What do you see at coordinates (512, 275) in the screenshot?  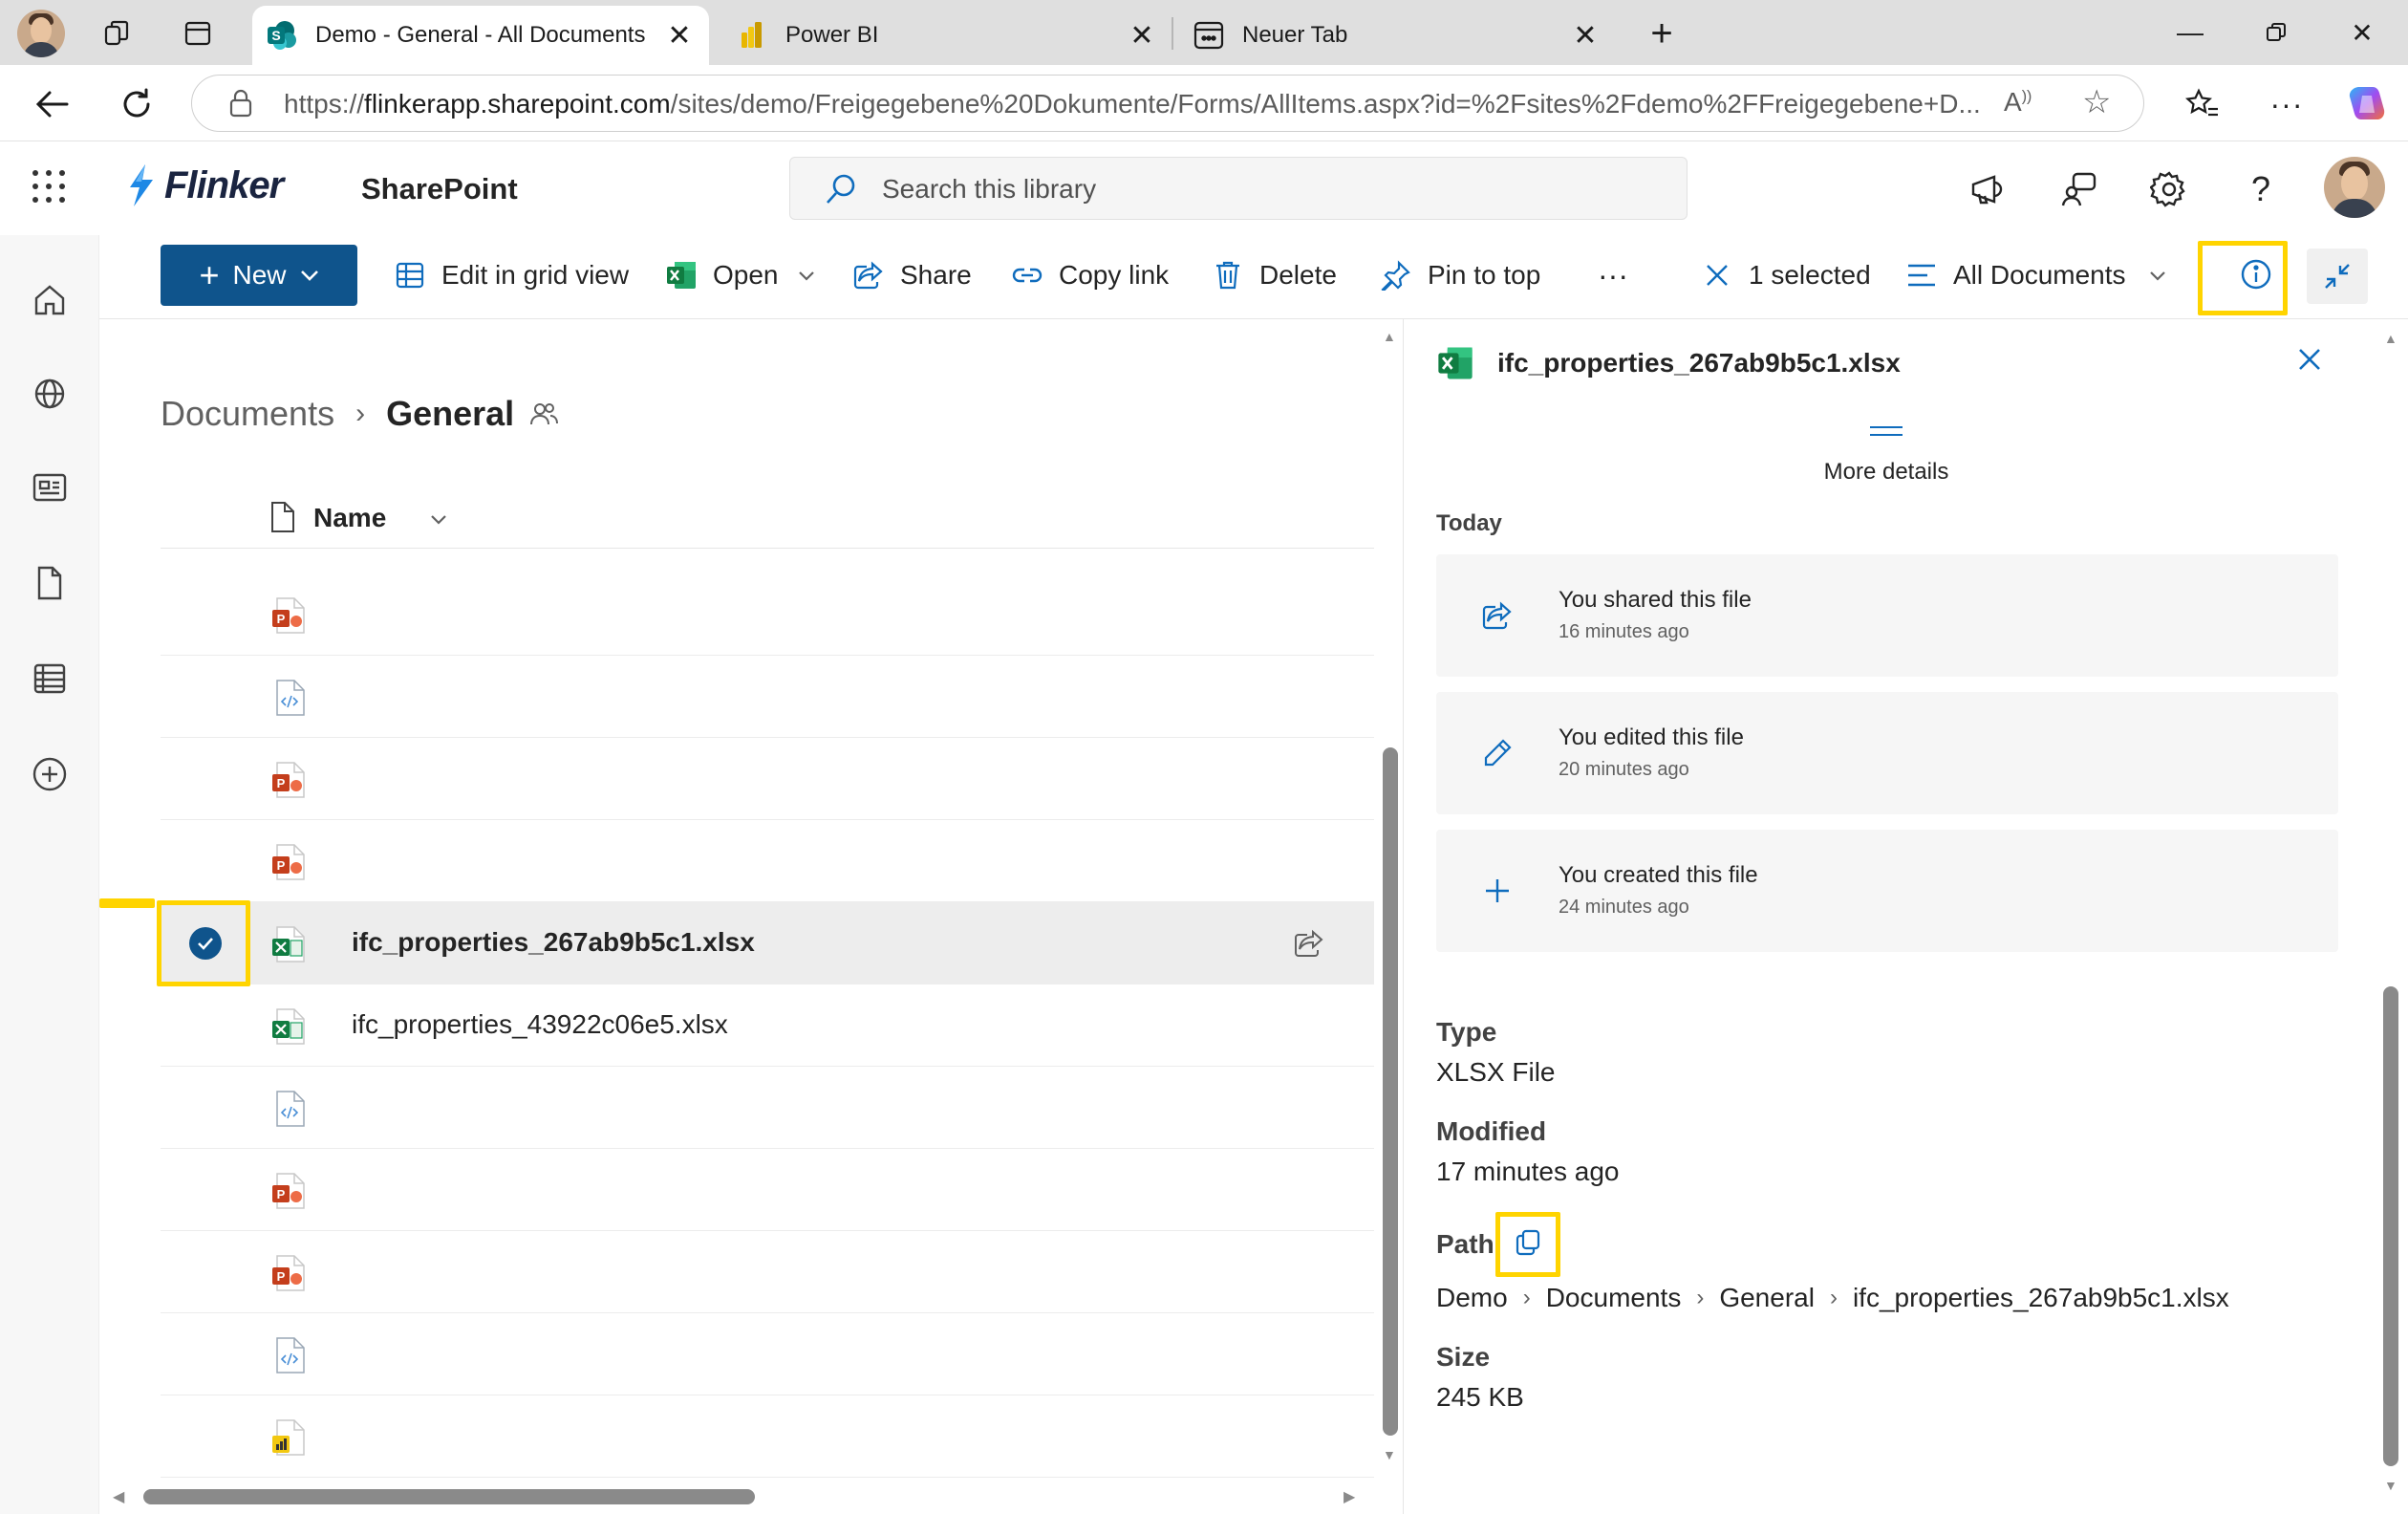 I see `edit-in-grid-view-button: Edit in grid view` at bounding box center [512, 275].